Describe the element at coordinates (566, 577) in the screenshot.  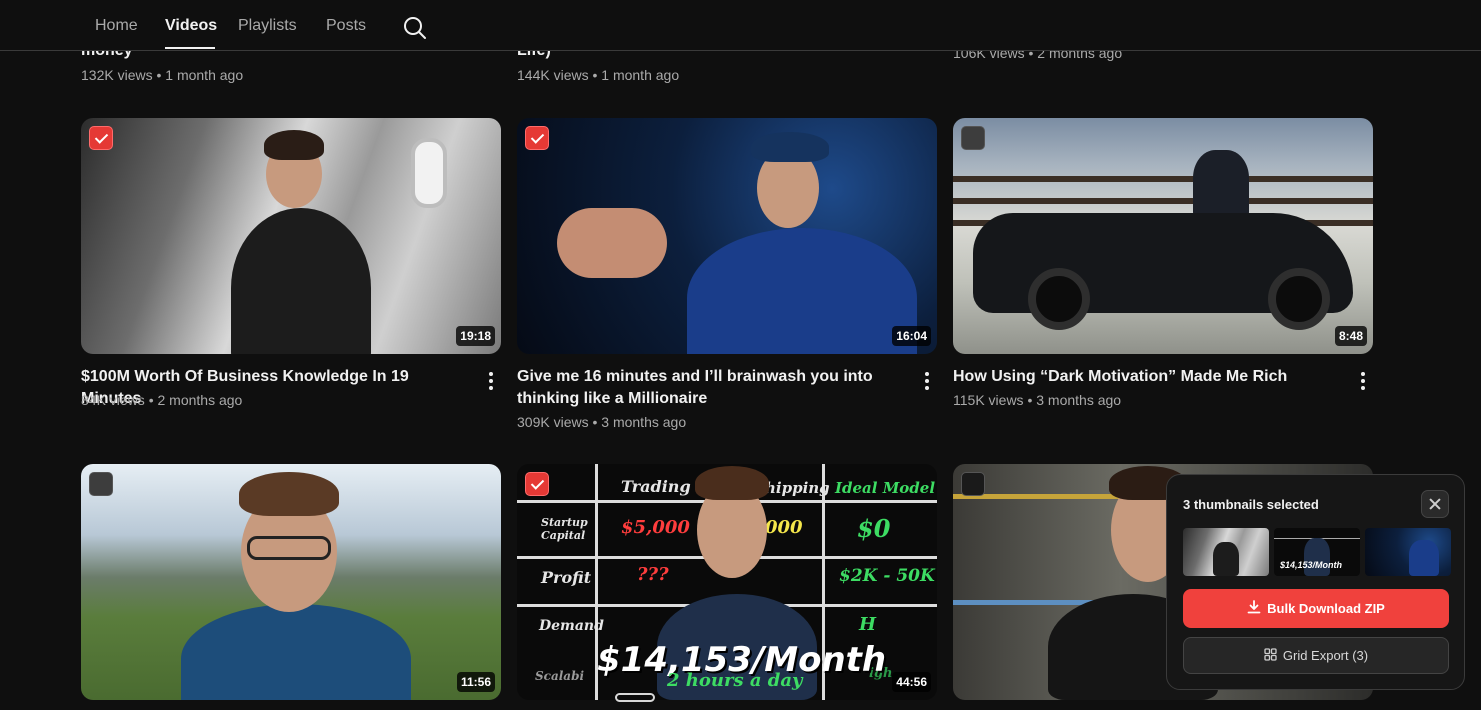
I see `board-row-label: Profit` at that location.